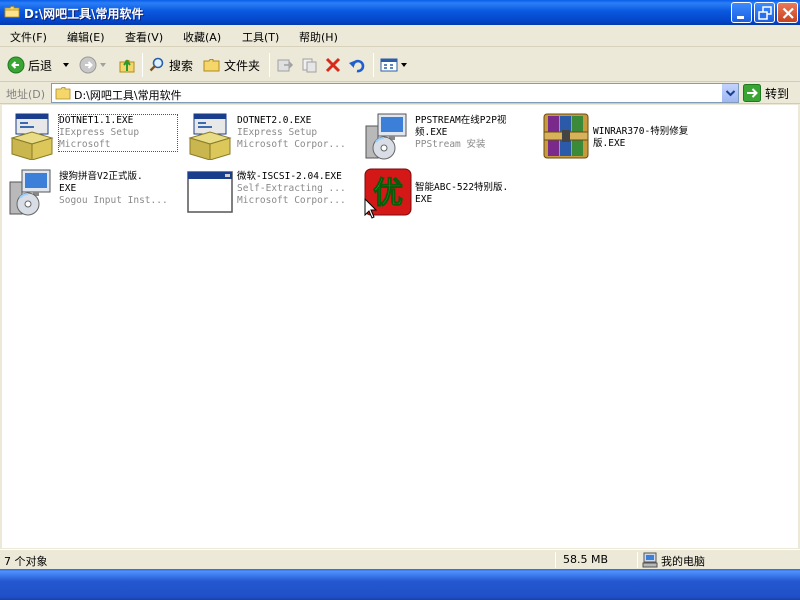  I want to click on address-dropdown-button, so click(729, 93).